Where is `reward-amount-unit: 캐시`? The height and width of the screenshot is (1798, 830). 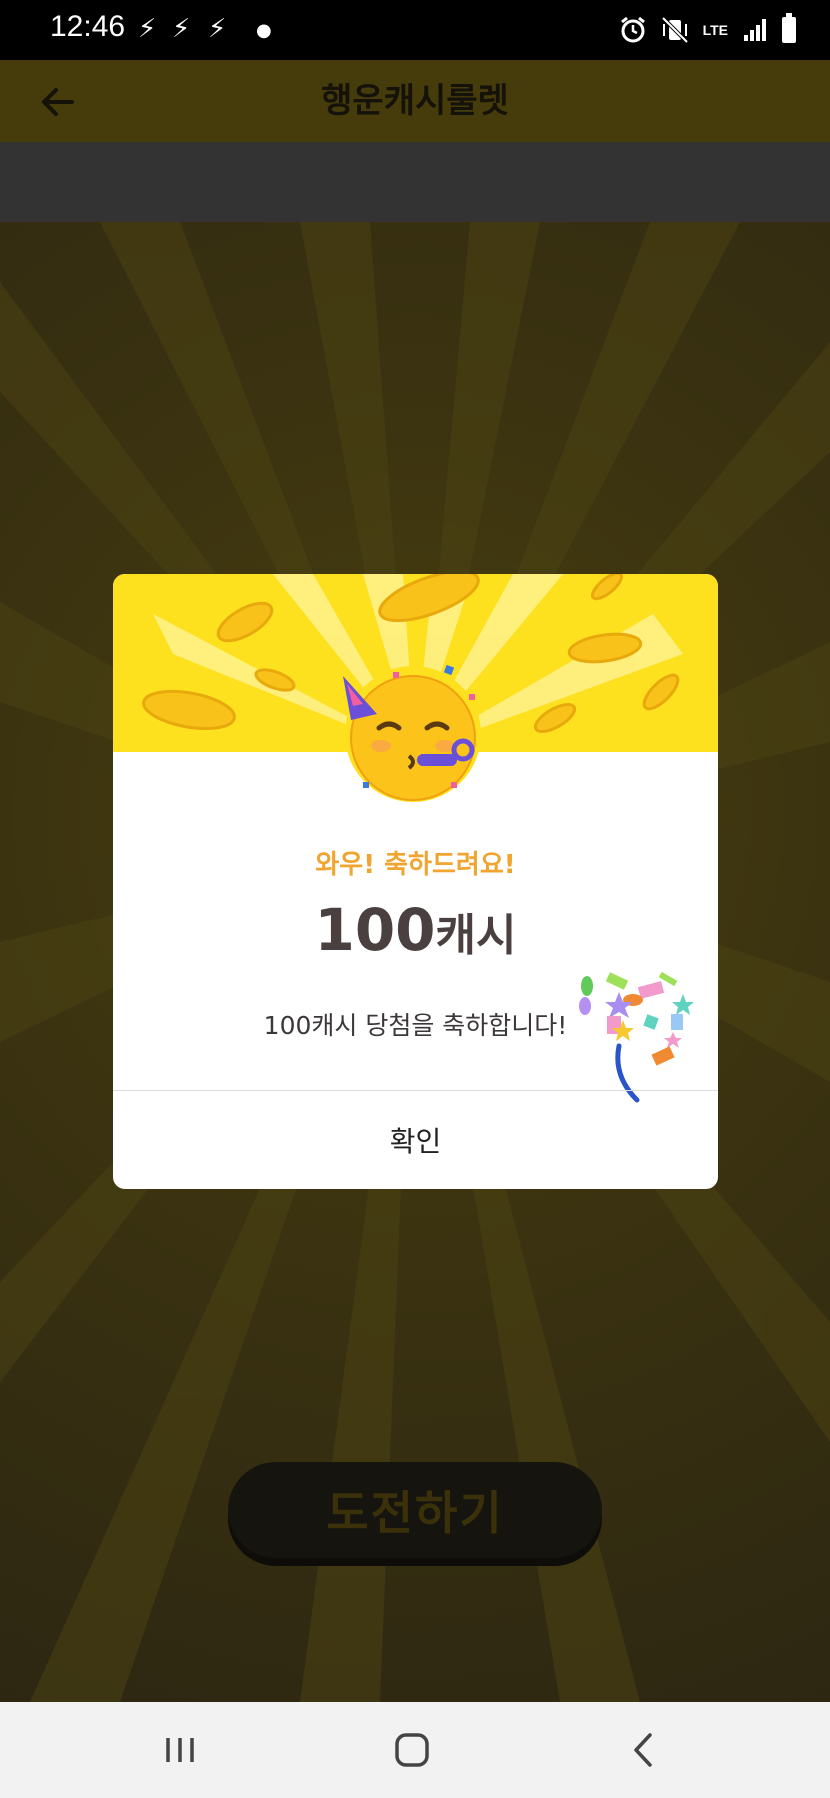
reward-amount-unit: 캐시 is located at coordinates (476, 935).